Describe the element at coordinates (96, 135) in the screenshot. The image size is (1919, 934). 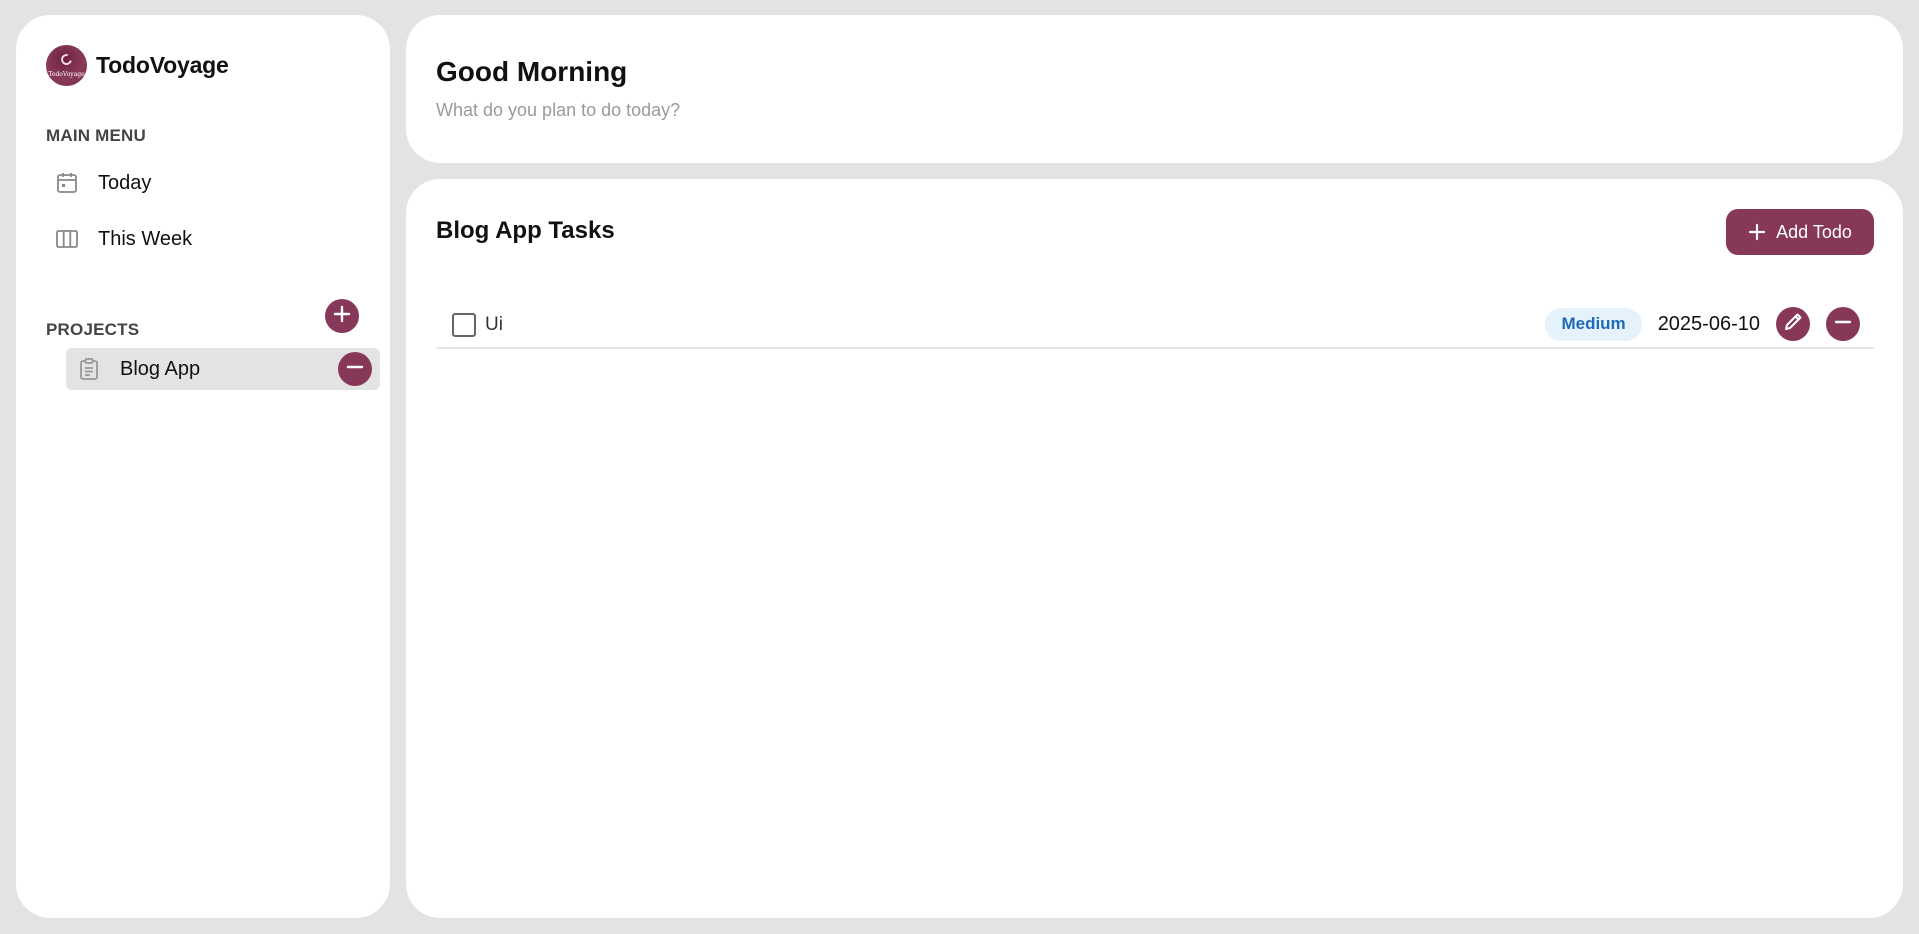
I see `main-menu-label: MAIN MENU` at that location.